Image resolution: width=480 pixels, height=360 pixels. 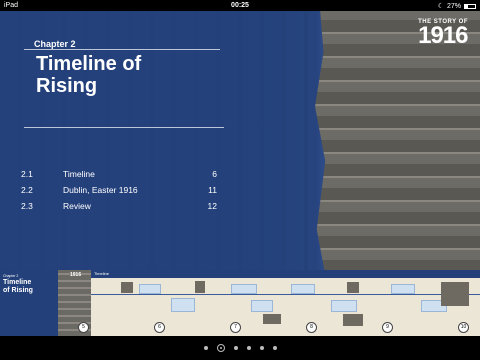 I want to click on toc-page: 6, so click(x=214, y=174).